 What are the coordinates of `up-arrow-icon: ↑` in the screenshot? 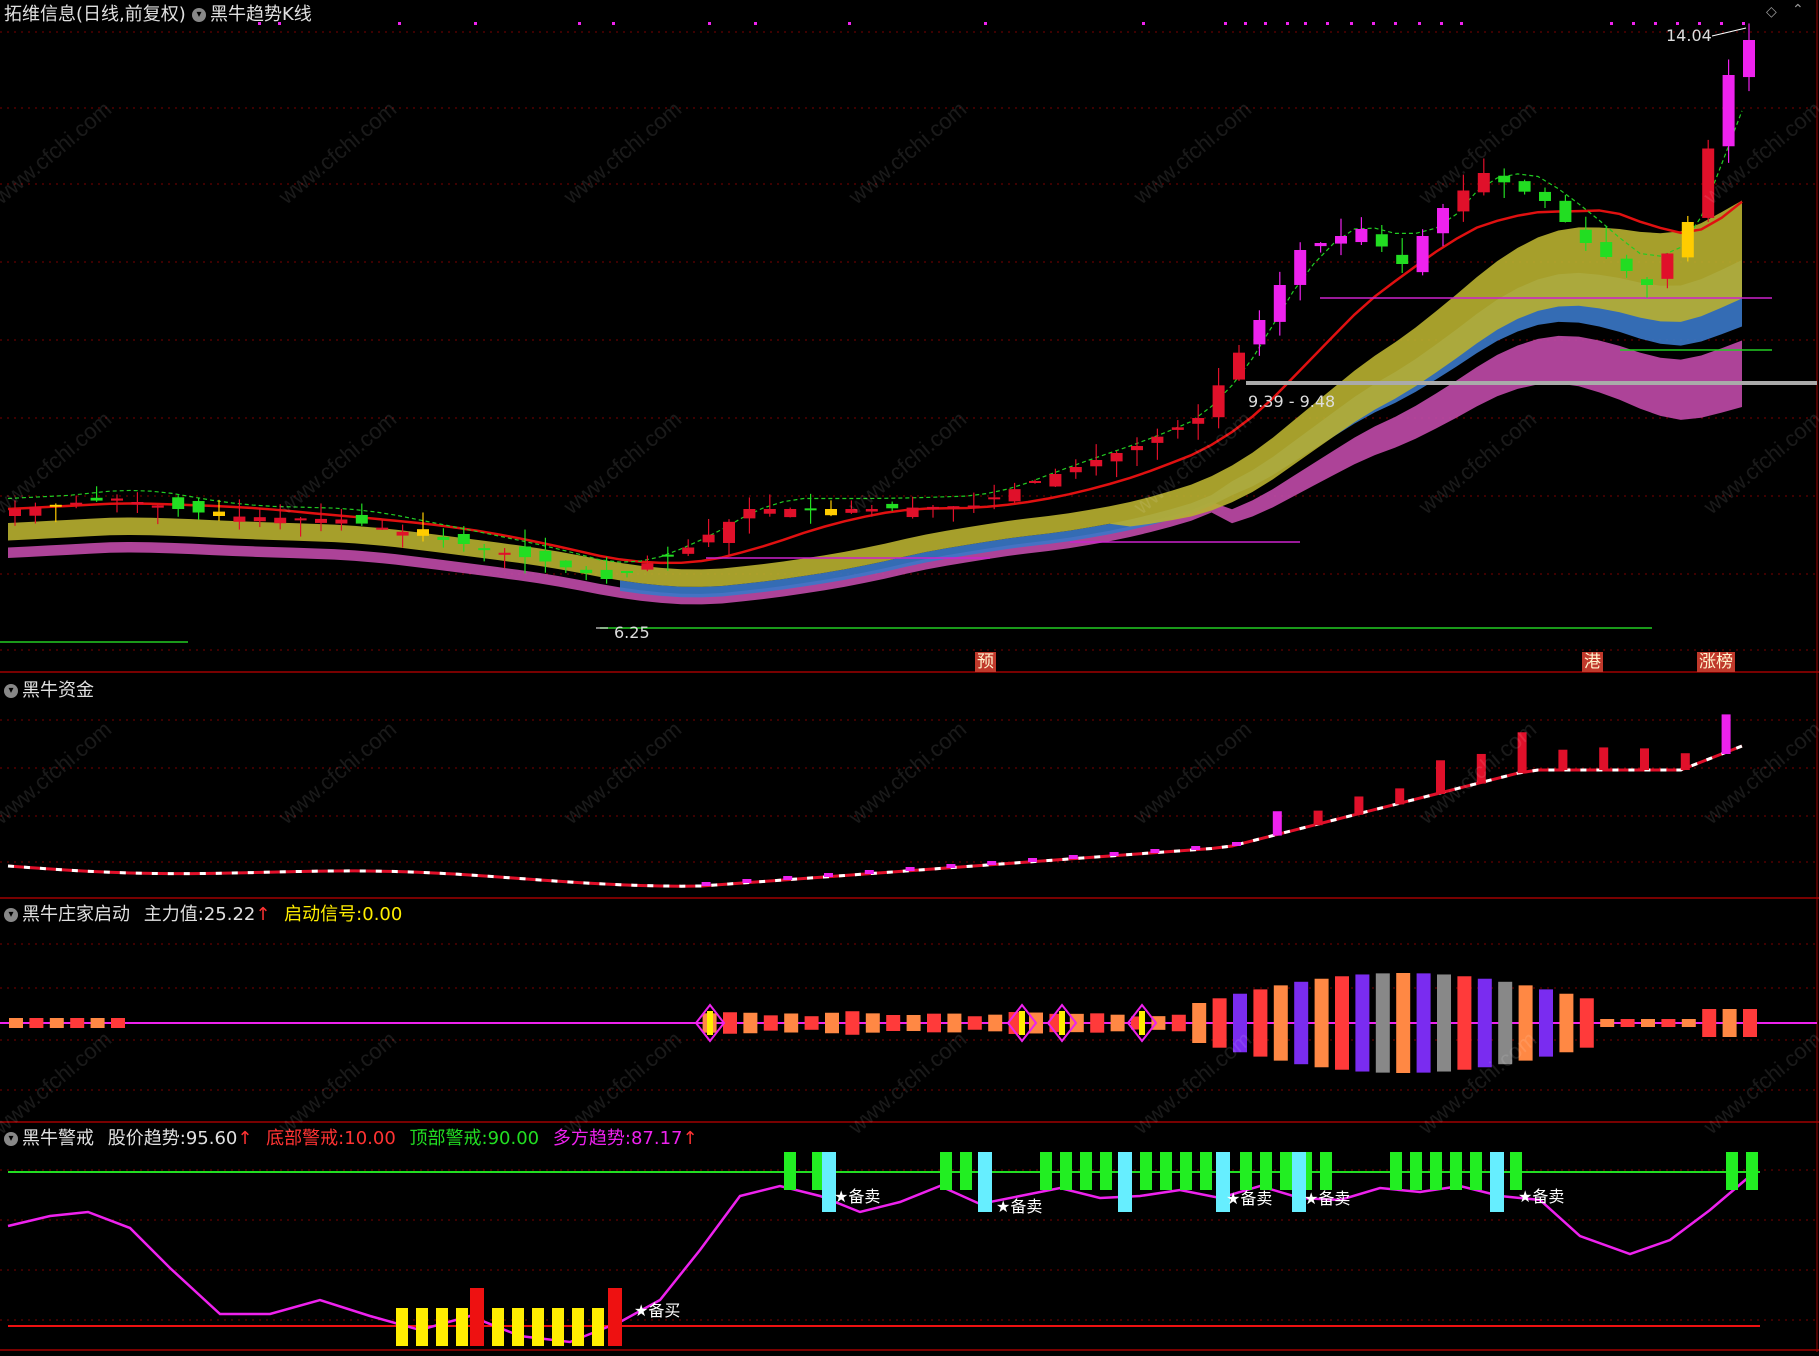 It's located at (690, 1138).